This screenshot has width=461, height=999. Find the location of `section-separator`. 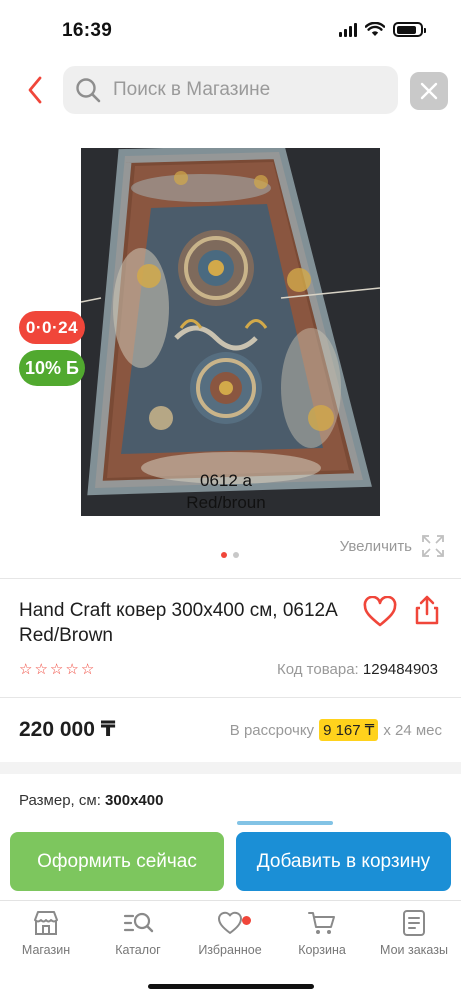

section-separator is located at coordinates (230, 768).